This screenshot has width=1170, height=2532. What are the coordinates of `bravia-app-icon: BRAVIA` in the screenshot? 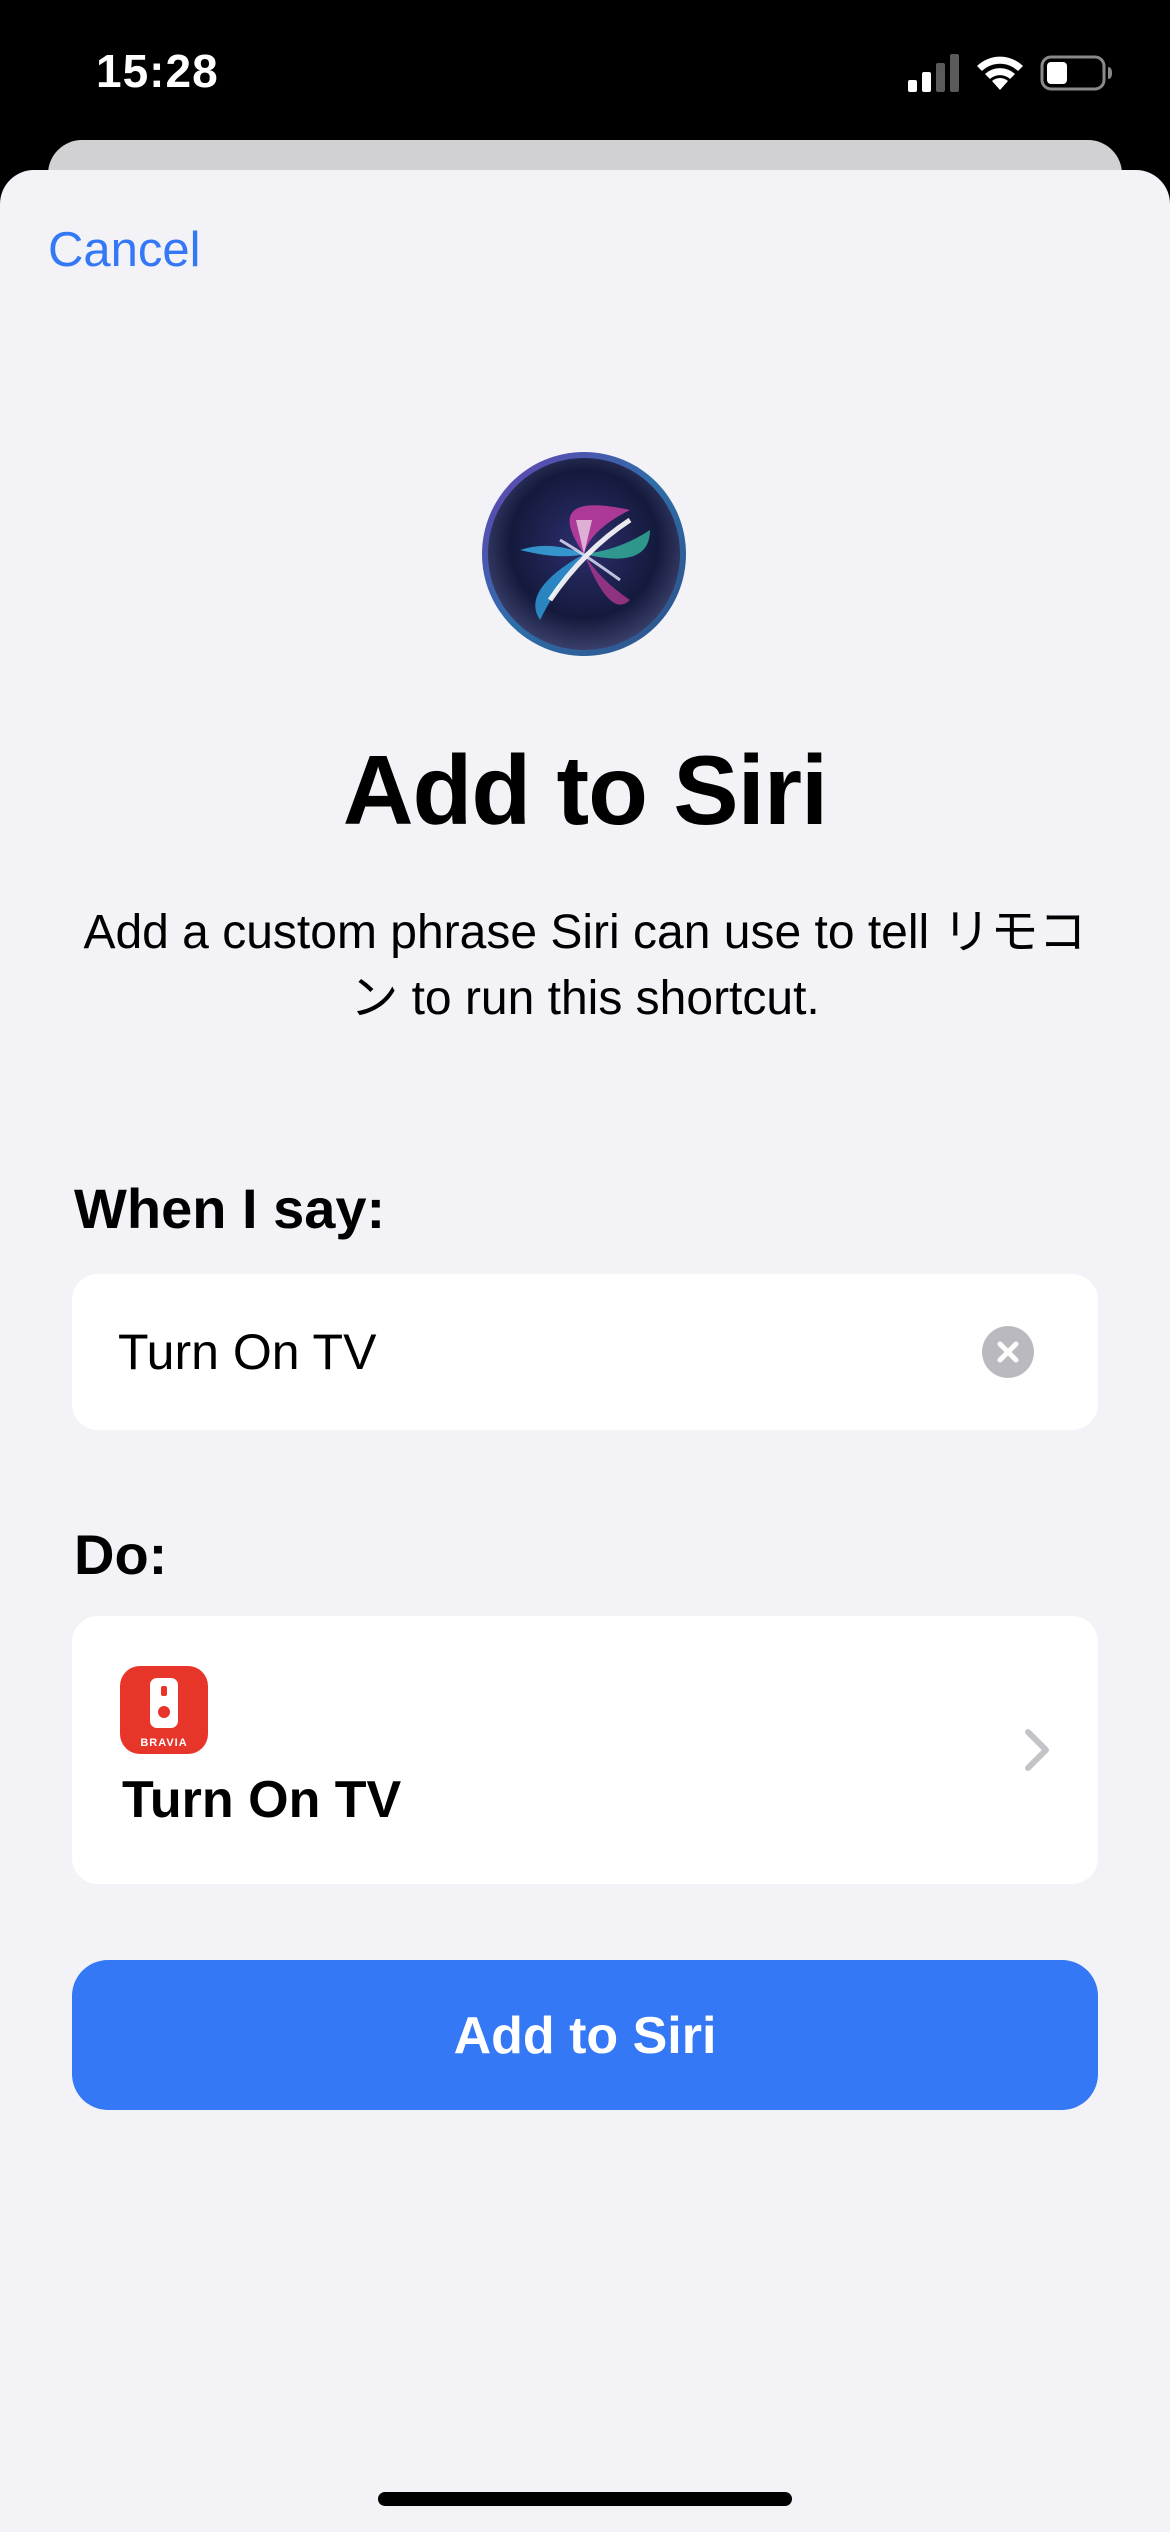 It's located at (164, 1710).